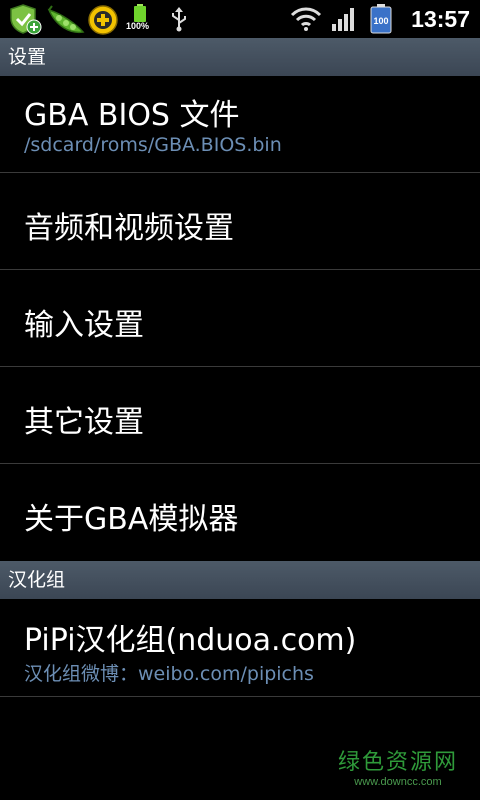 The image size is (480, 800). What do you see at coordinates (84, 325) in the screenshot?
I see `pref-title: 输入设置` at bounding box center [84, 325].